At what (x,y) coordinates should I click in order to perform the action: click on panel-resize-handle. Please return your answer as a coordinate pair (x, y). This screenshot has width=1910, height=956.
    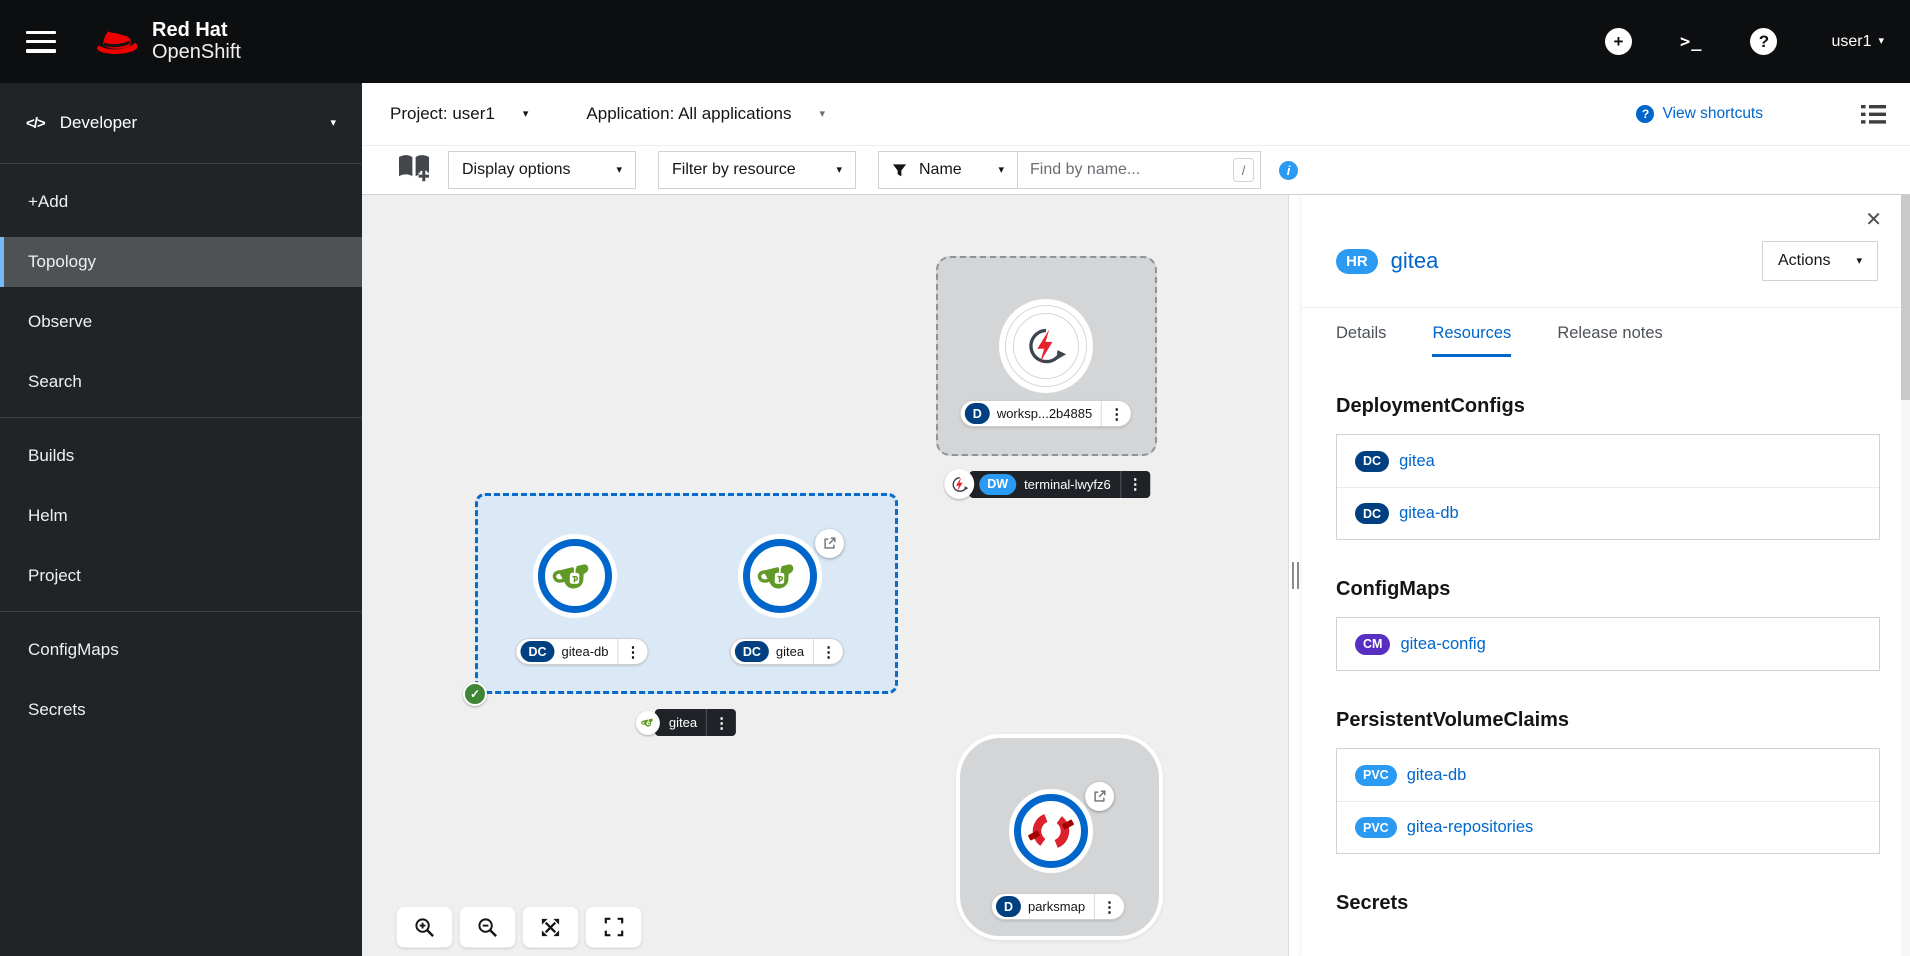
    Looking at the image, I should click on (1295, 575).